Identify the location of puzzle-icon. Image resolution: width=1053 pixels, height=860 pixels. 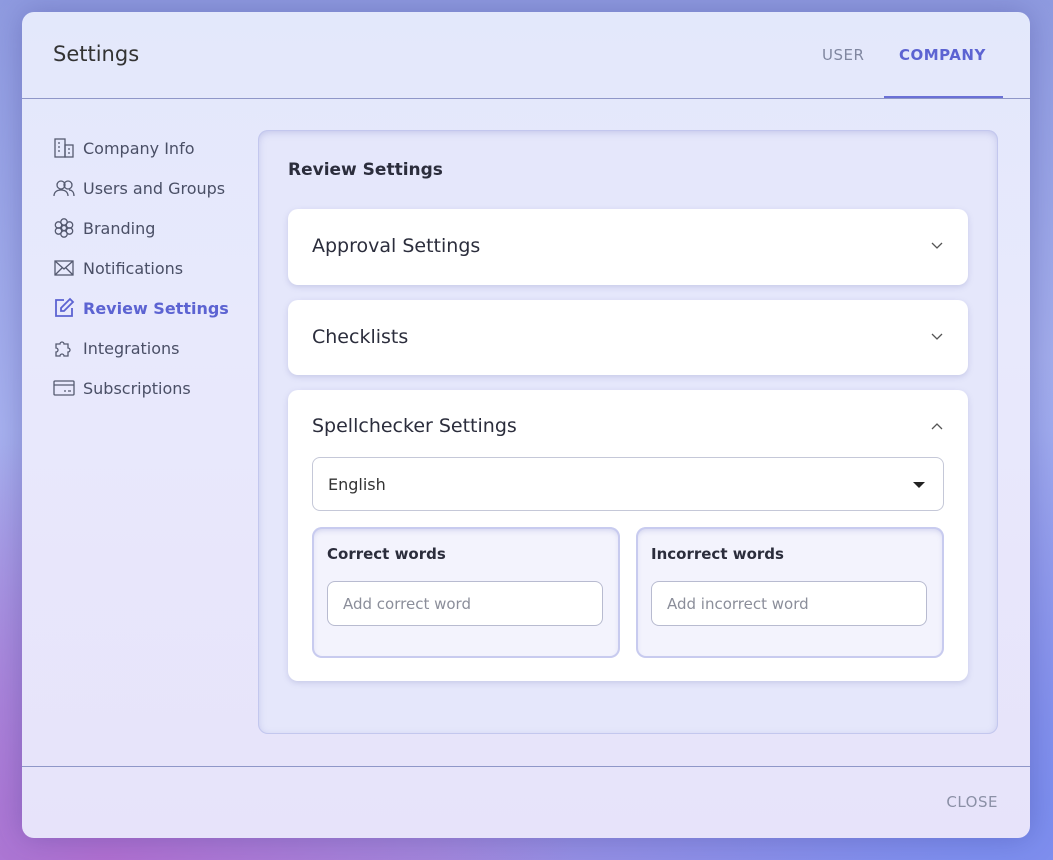
(64, 348).